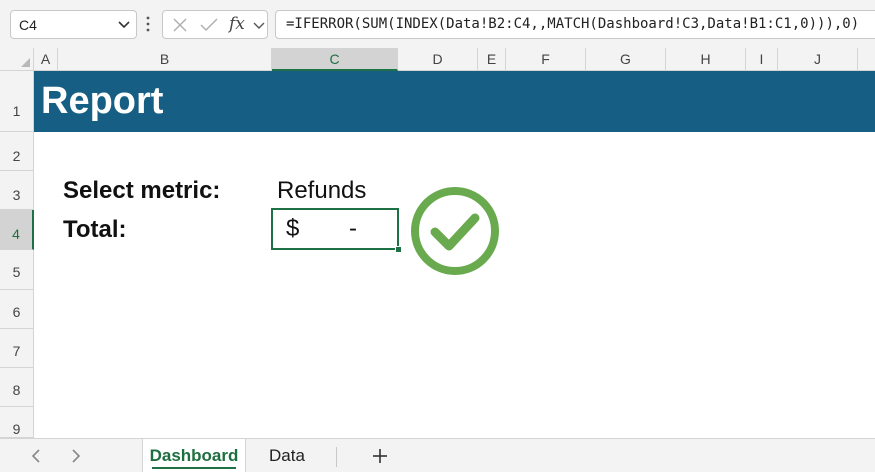 The width and height of the screenshot is (875, 472). What do you see at coordinates (293, 228) in the screenshot?
I see `total-currency: $` at bounding box center [293, 228].